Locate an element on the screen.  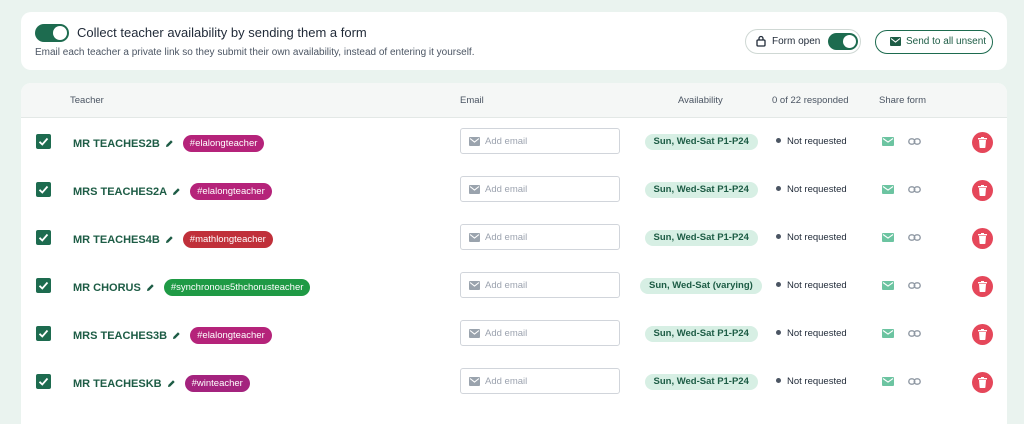
form-open-toggle is located at coordinates (843, 41).